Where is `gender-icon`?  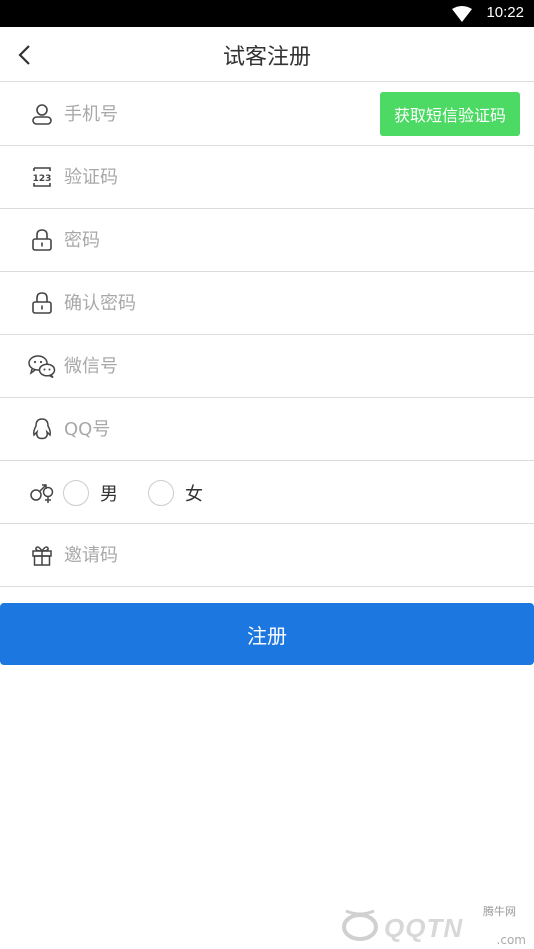 gender-icon is located at coordinates (42, 493).